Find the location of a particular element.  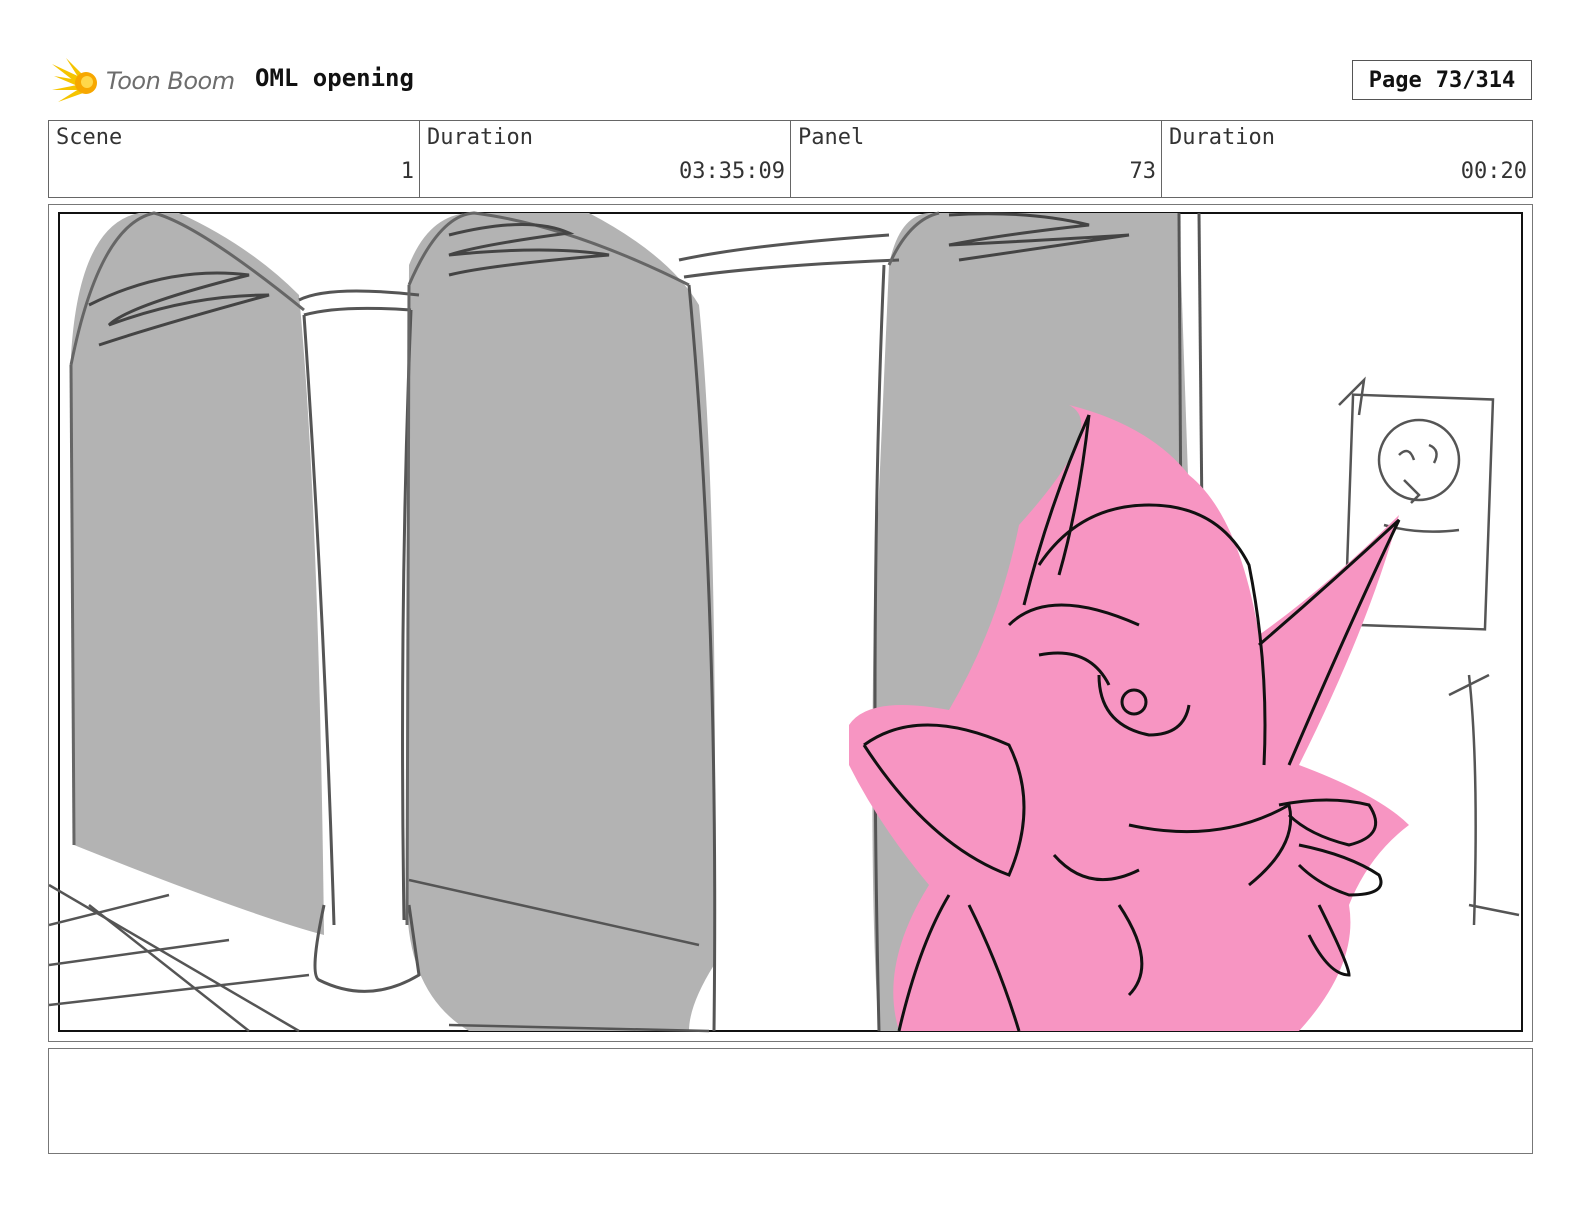

panel-duration-label: Duration is located at coordinates (1222, 137).